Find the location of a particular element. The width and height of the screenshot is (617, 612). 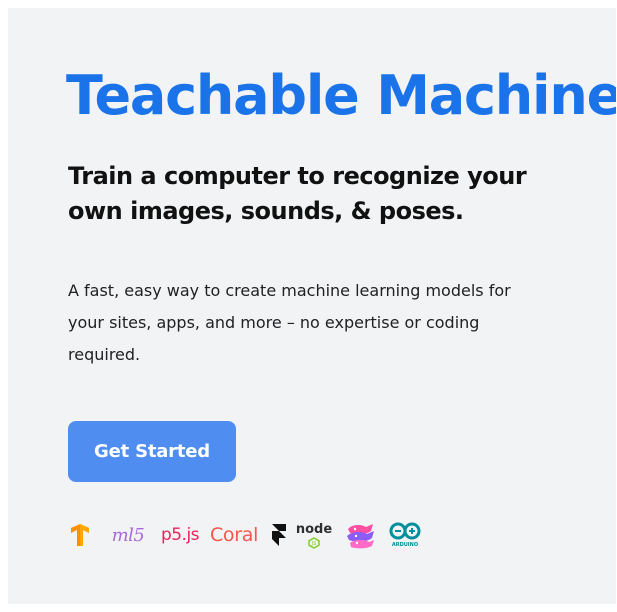

arduino-icon: ARDUINO is located at coordinates (405, 535).